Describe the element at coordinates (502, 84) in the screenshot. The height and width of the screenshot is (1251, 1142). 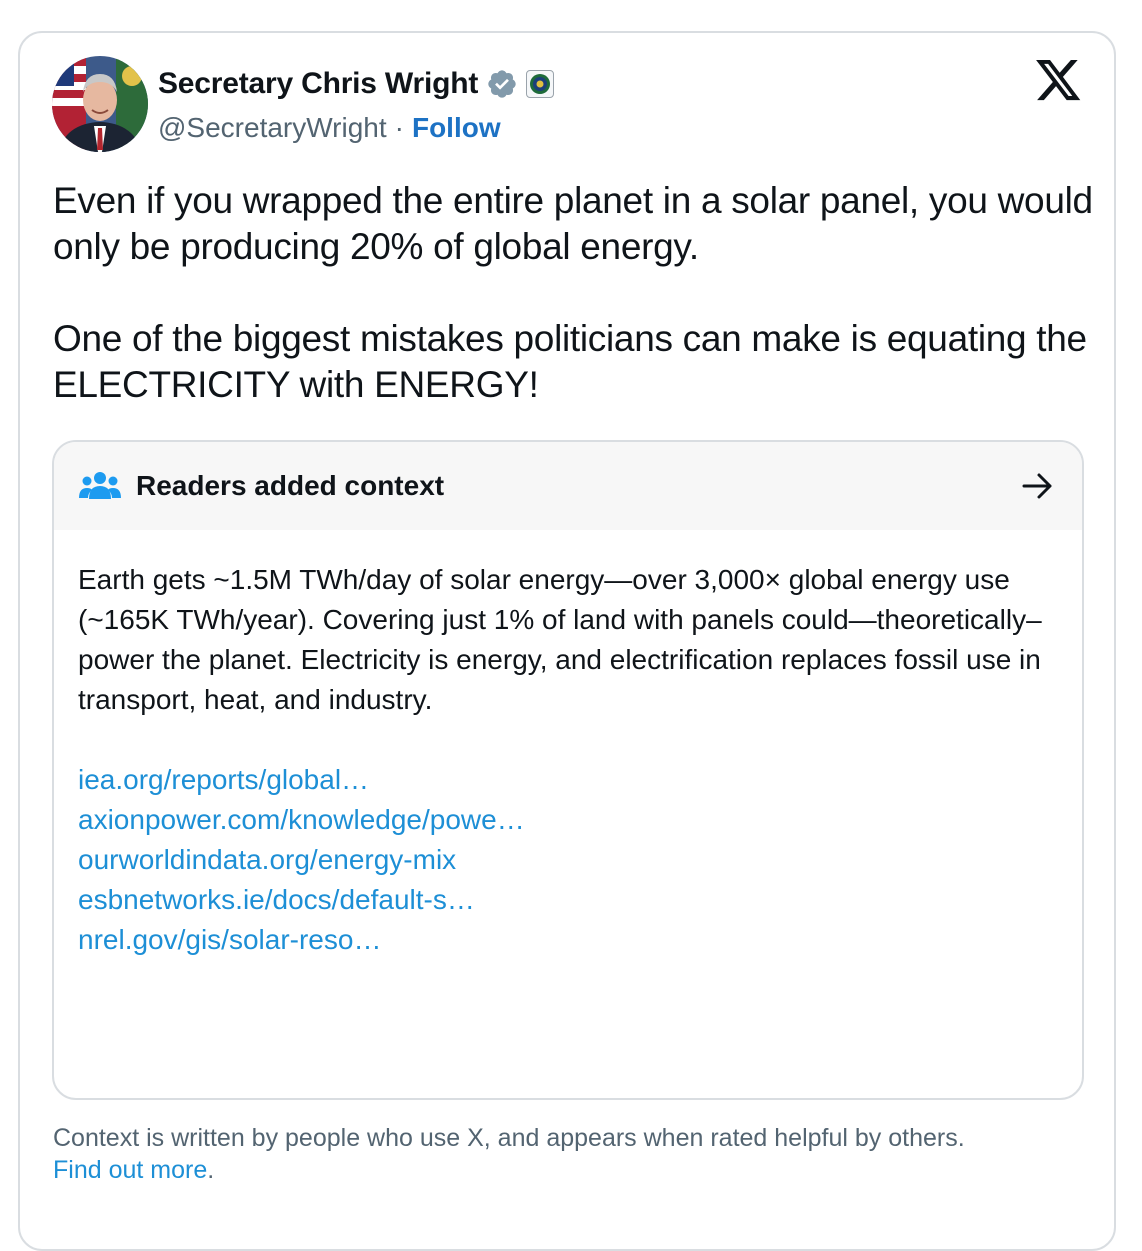
I see `verified-badge-icon` at that location.